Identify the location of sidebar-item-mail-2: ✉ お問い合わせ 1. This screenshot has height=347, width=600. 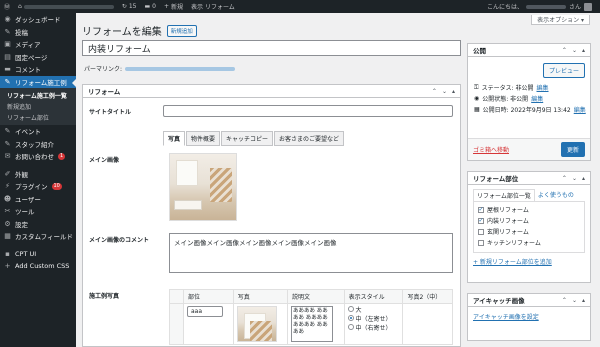
(38, 156).